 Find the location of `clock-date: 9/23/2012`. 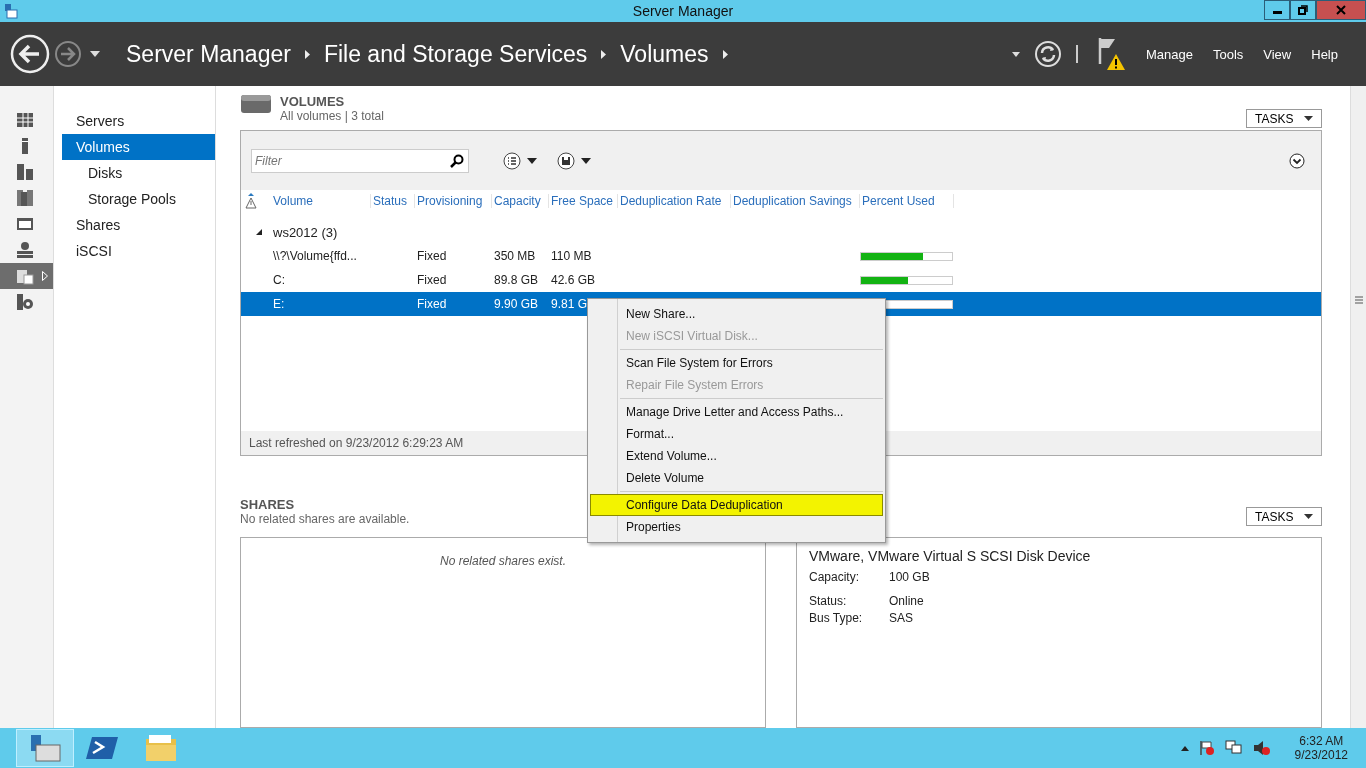

clock-date: 9/23/2012 is located at coordinates (1321, 755).